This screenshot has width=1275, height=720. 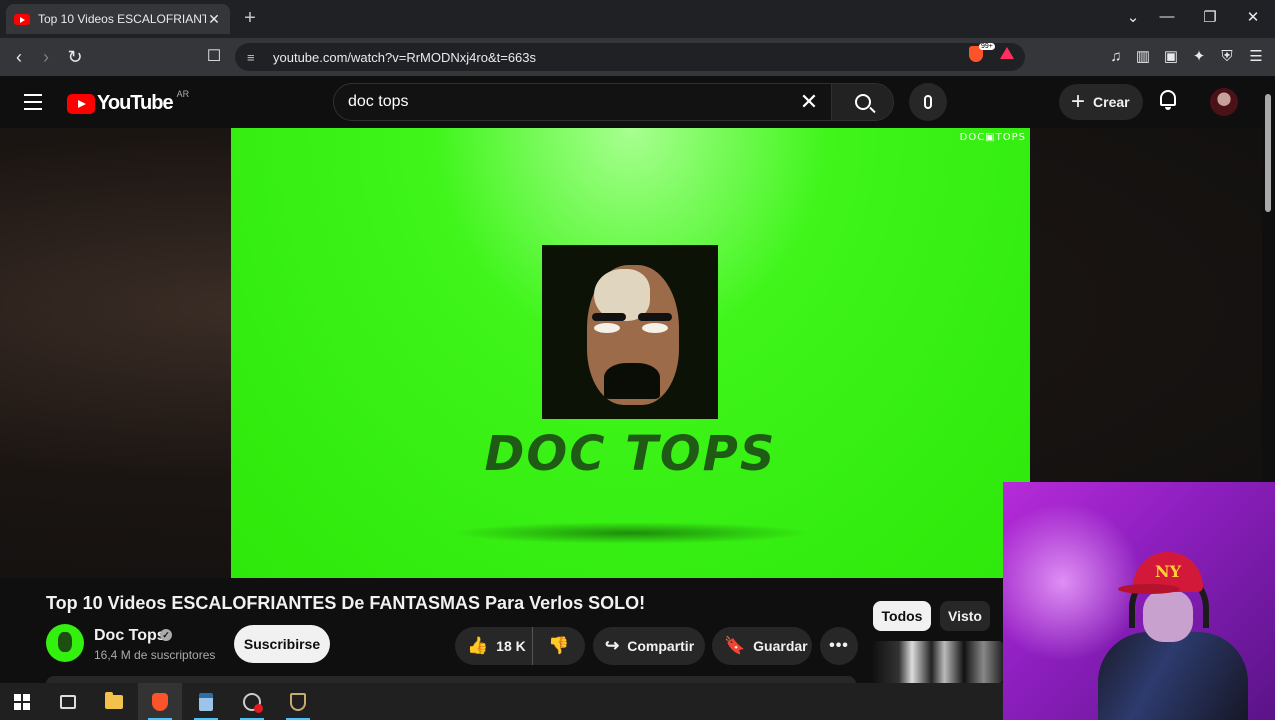 What do you see at coordinates (1224, 102) in the screenshot?
I see `user-avatar` at bounding box center [1224, 102].